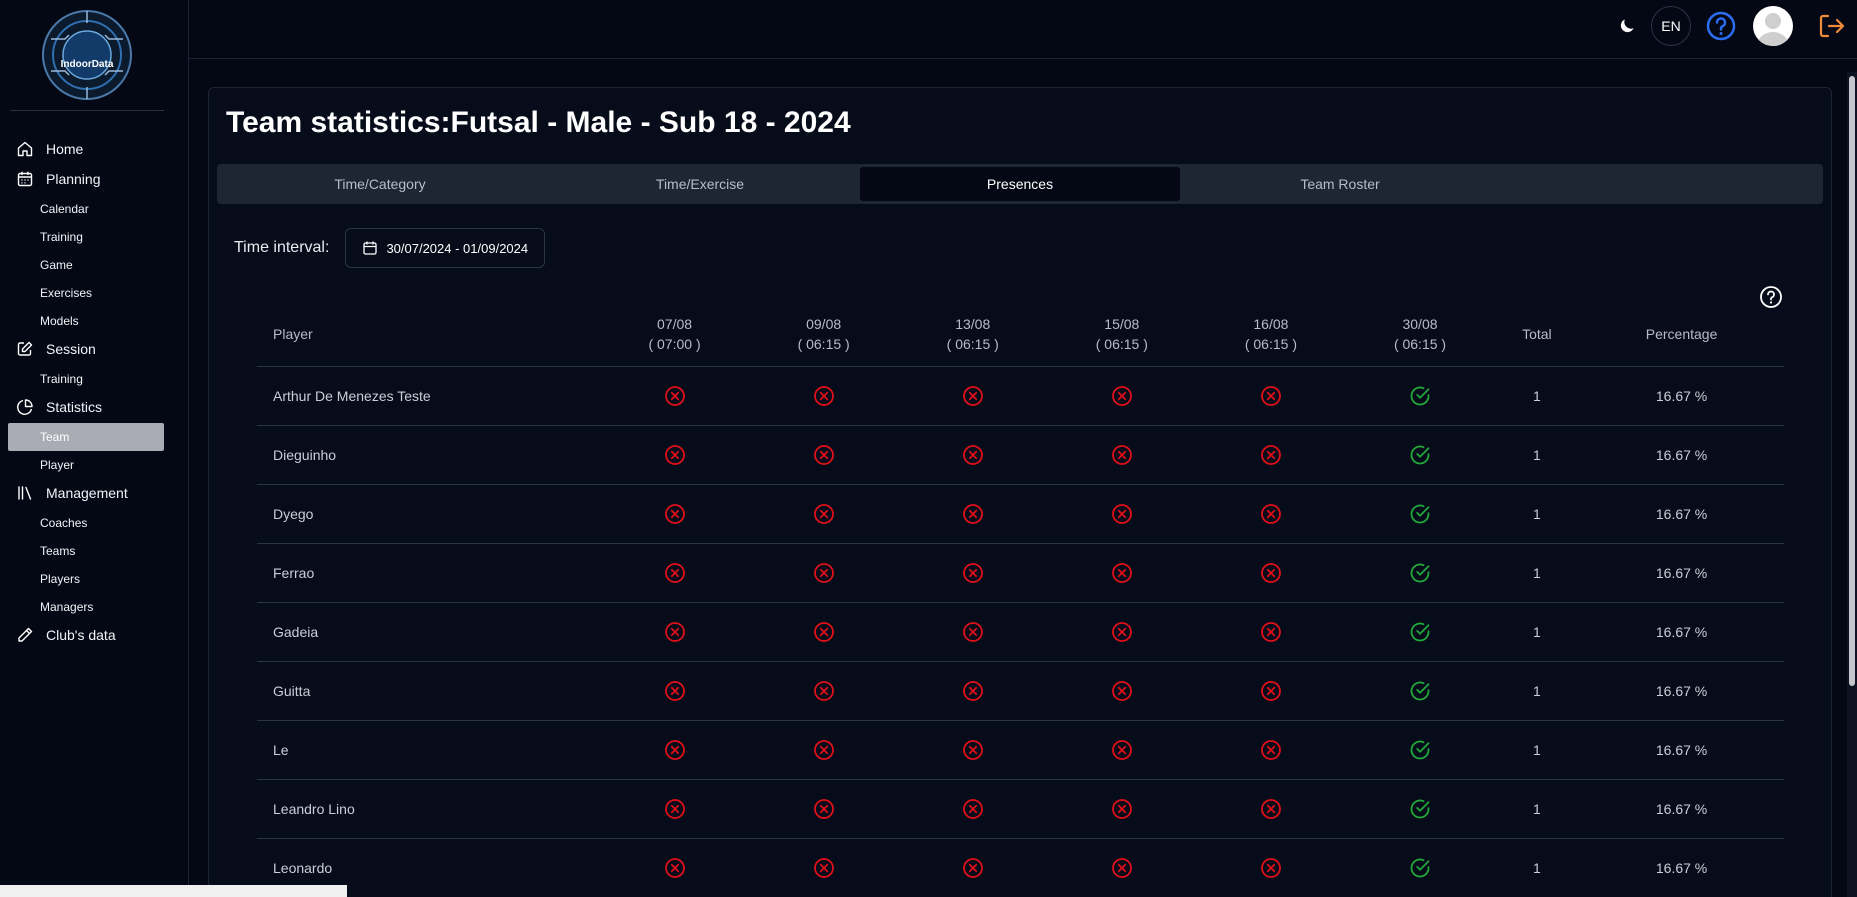 This screenshot has height=897, width=1857. Describe the element at coordinates (428, 573) in the screenshot. I see `player-name: Ferrao` at that location.